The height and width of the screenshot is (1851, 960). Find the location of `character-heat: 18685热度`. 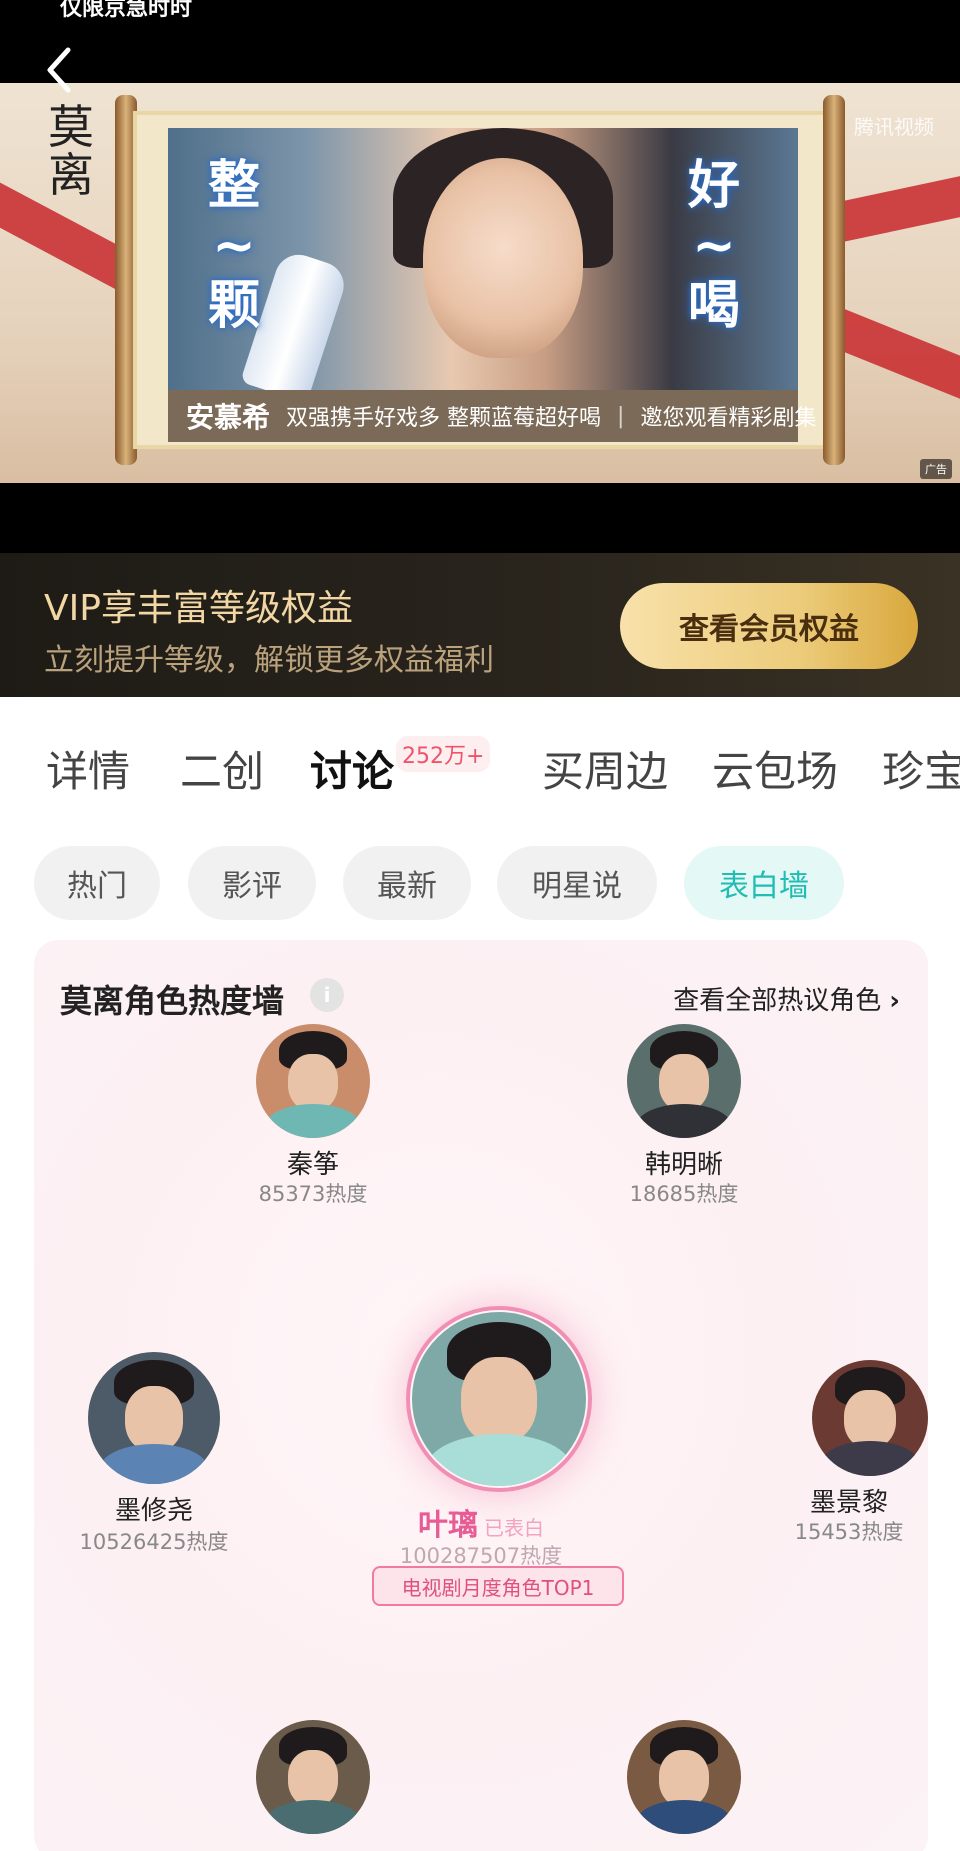

character-heat: 18685热度 is located at coordinates (684, 1194).